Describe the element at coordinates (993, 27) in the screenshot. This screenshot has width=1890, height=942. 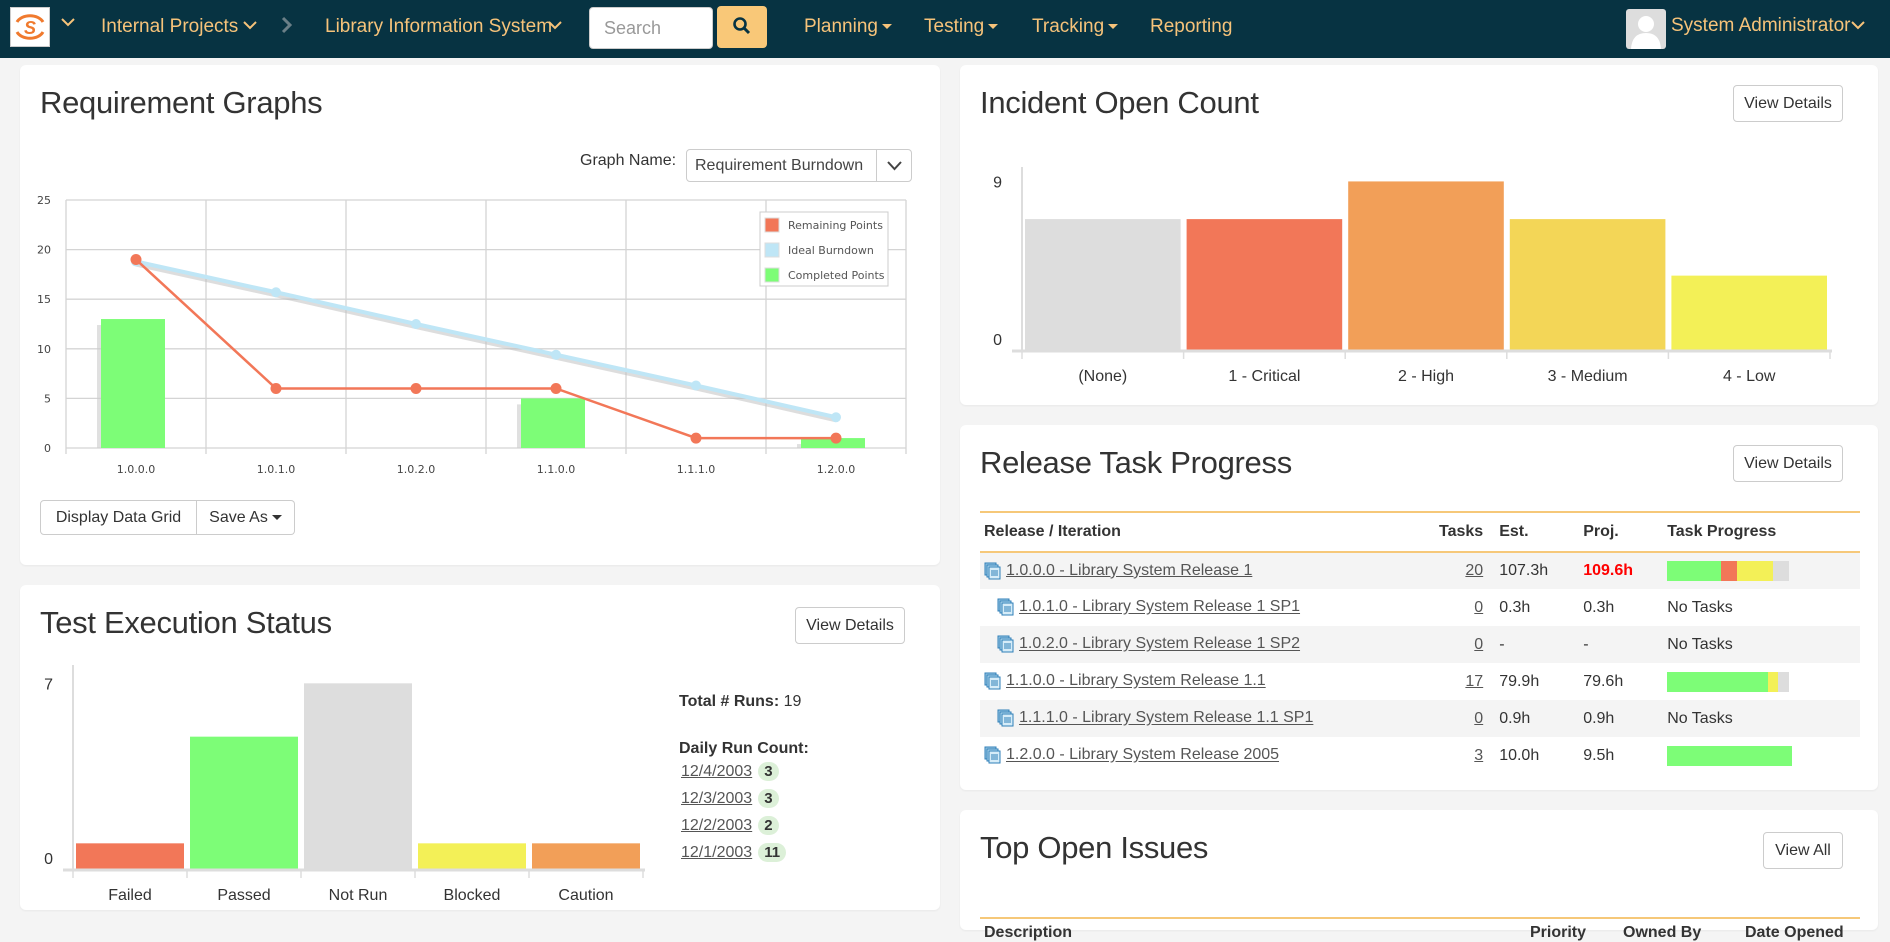
I see `caret-down-icon` at that location.